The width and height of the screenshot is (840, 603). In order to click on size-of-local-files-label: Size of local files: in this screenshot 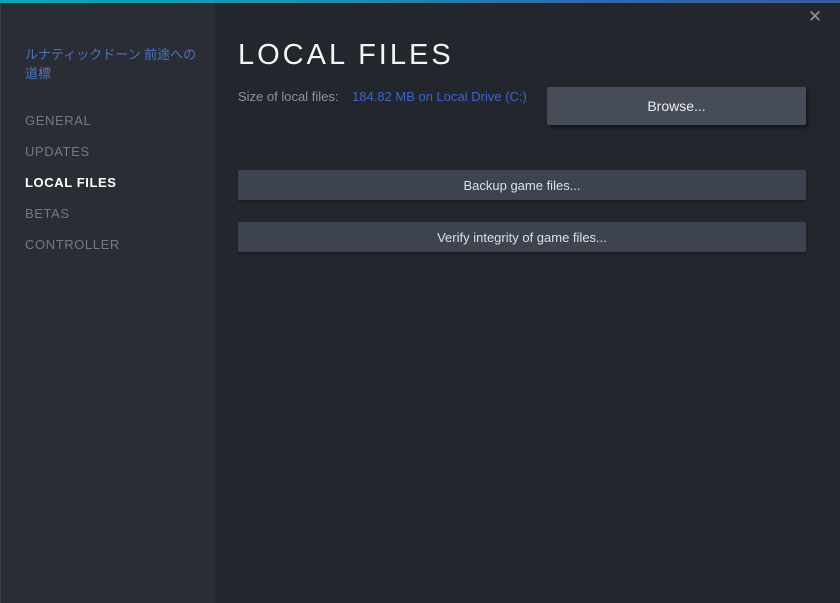, I will do `click(288, 96)`.